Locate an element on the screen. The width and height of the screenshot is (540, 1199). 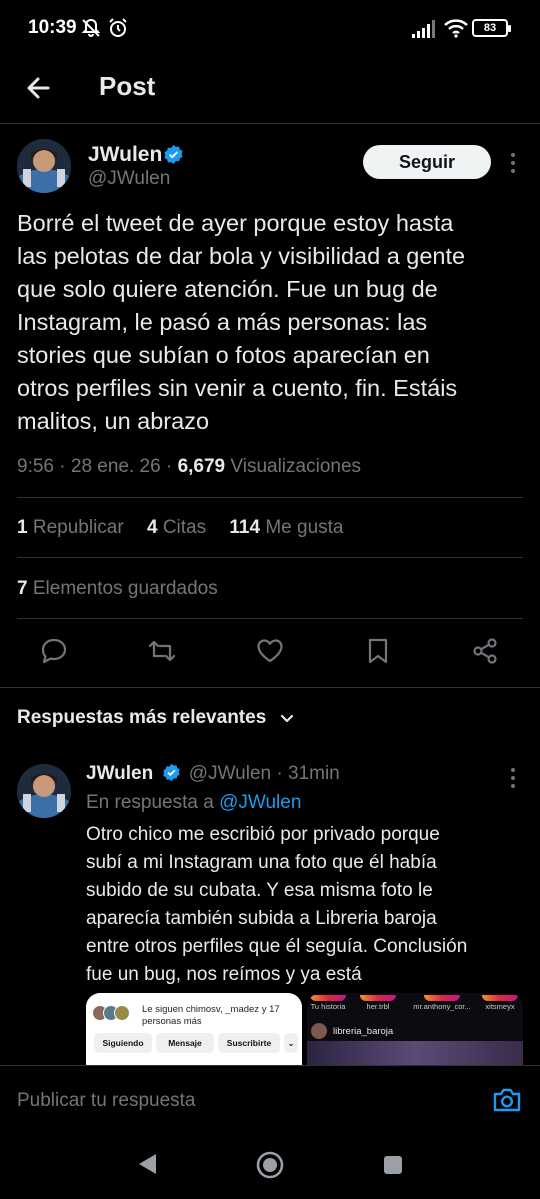
battery-indicator: 83 is located at coordinates (491, 28).